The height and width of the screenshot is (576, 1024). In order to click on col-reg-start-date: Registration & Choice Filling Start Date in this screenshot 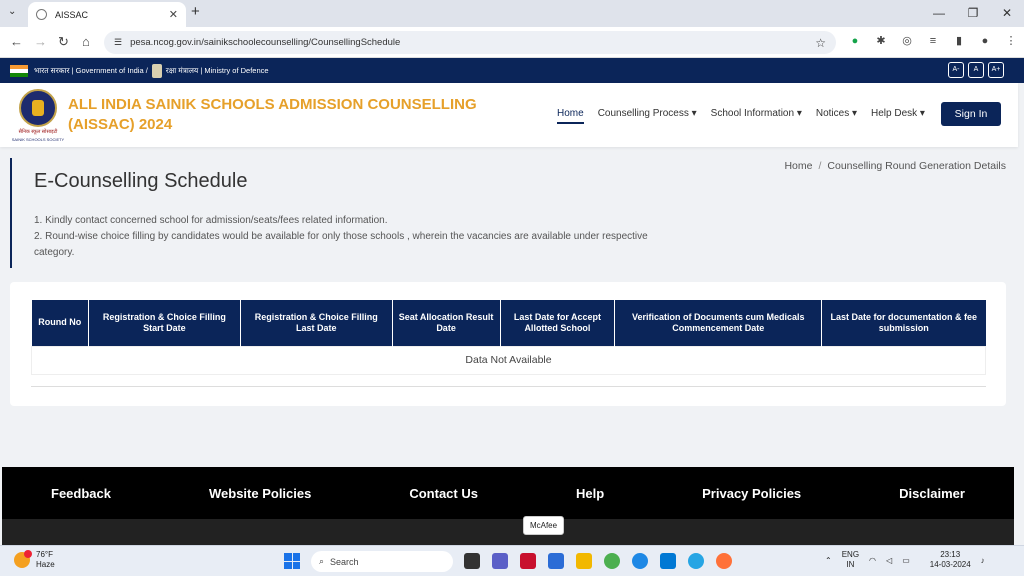, I will do `click(164, 323)`.